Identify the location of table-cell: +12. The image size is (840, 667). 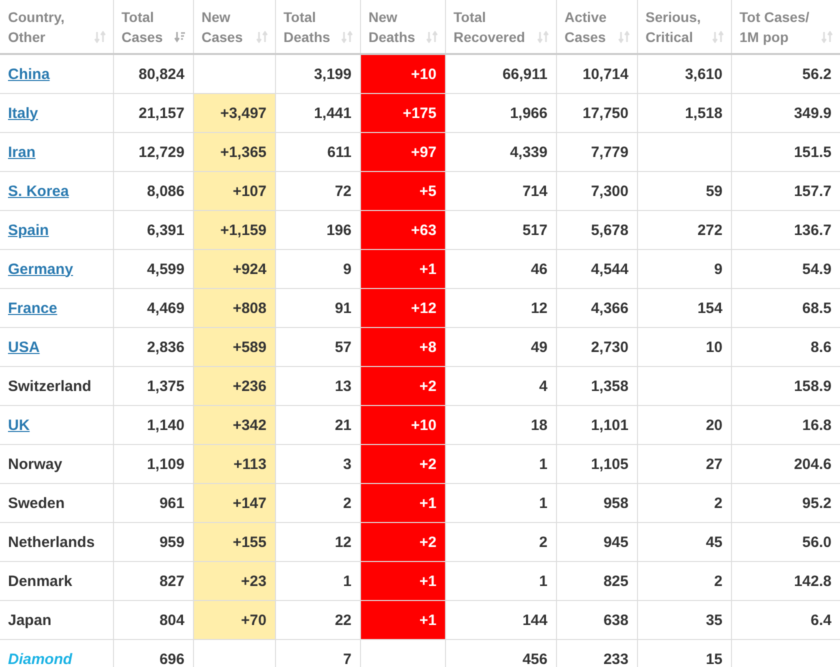
(423, 308).